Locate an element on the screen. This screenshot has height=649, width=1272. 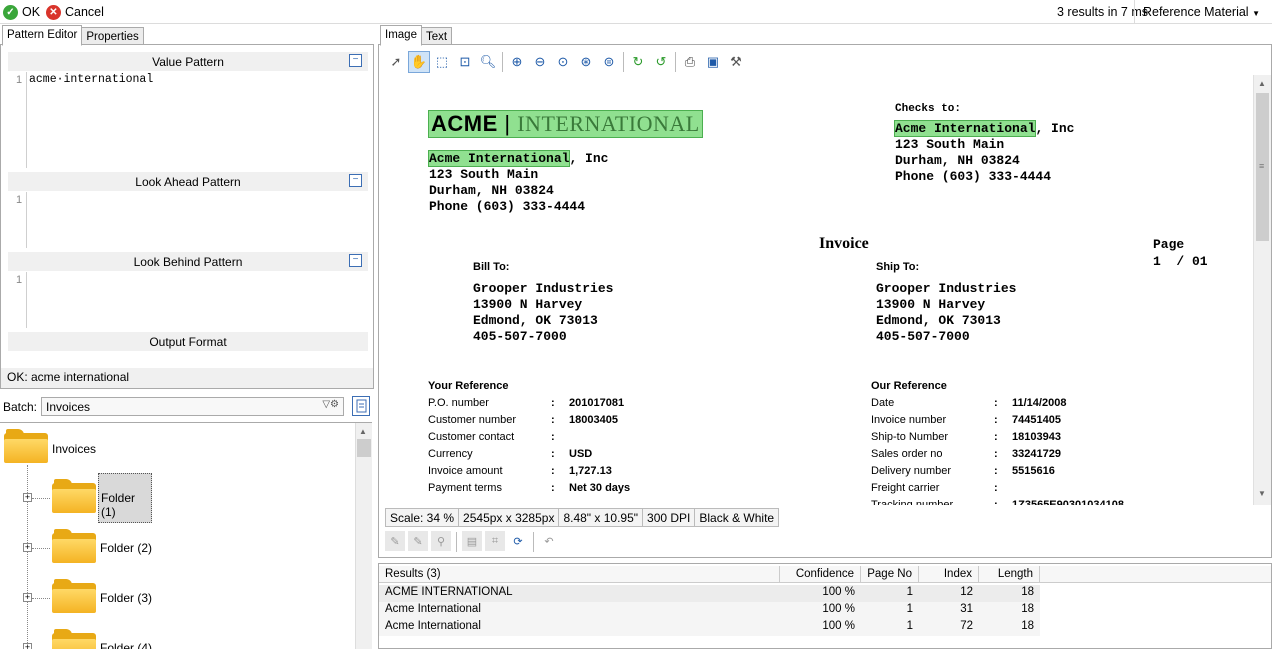
zoom-out-icon: ⊖ is located at coordinates (540, 62).